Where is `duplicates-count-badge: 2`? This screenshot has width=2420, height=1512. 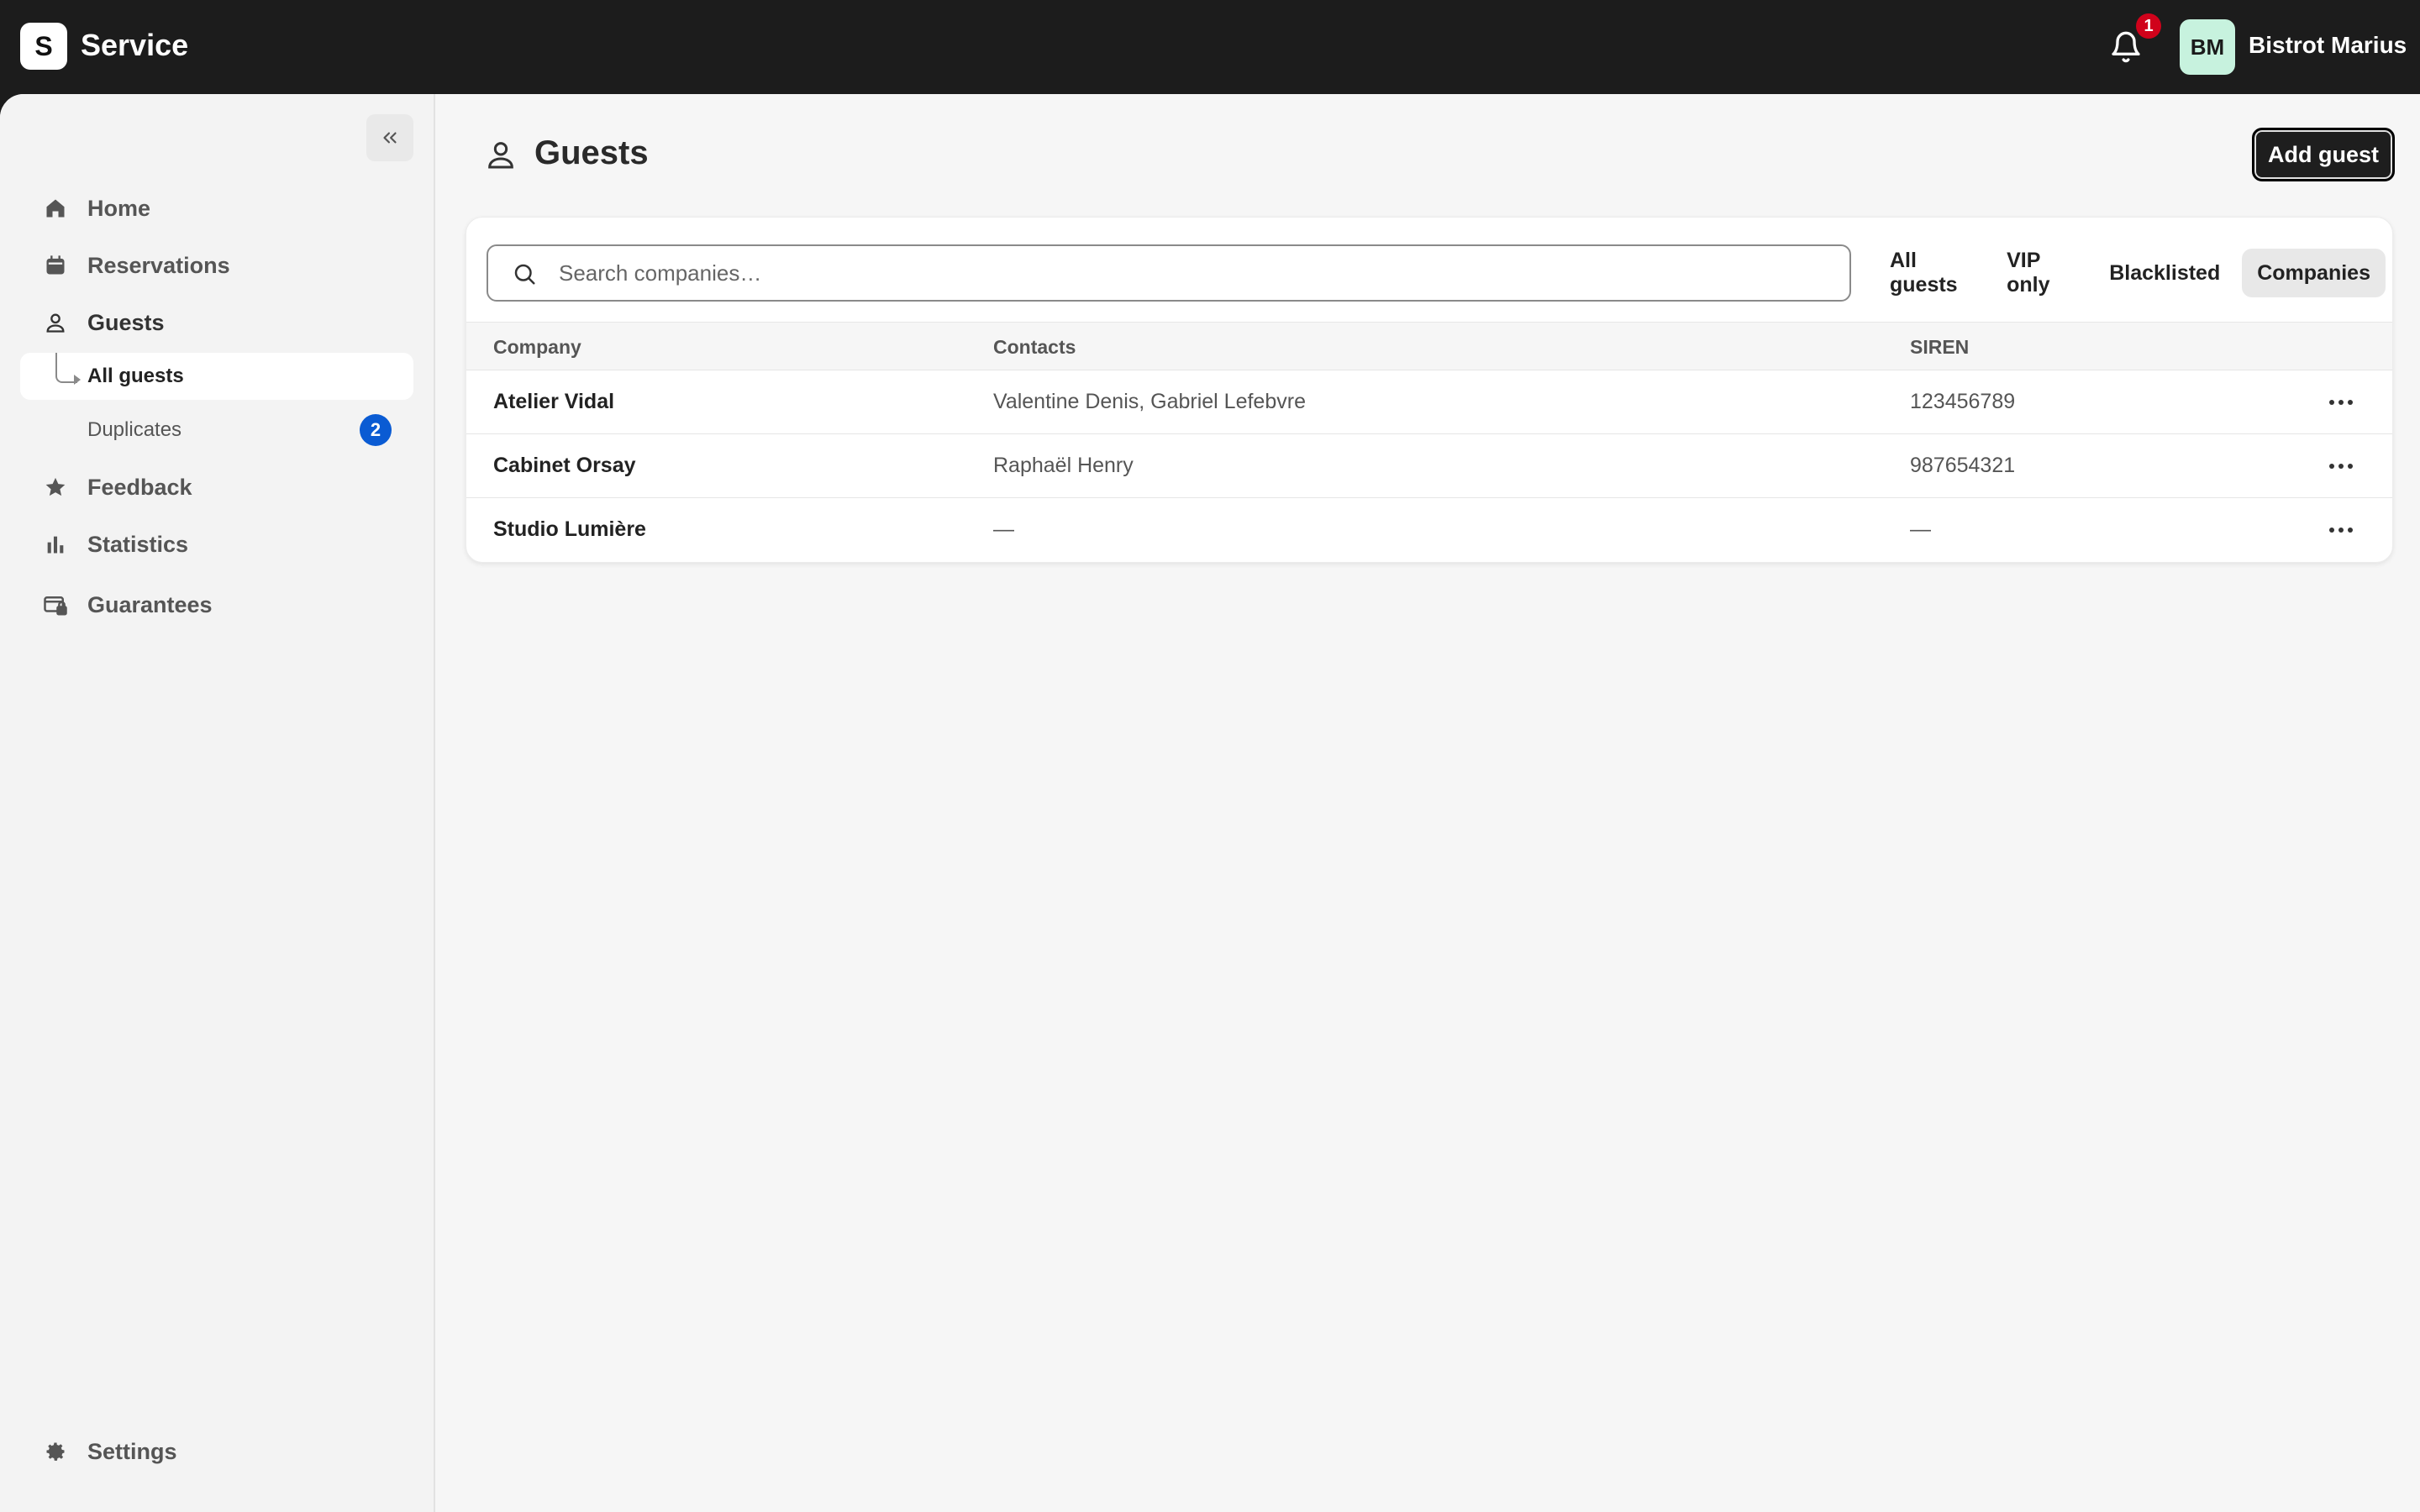
duplicates-count-badge: 2 is located at coordinates (376, 430).